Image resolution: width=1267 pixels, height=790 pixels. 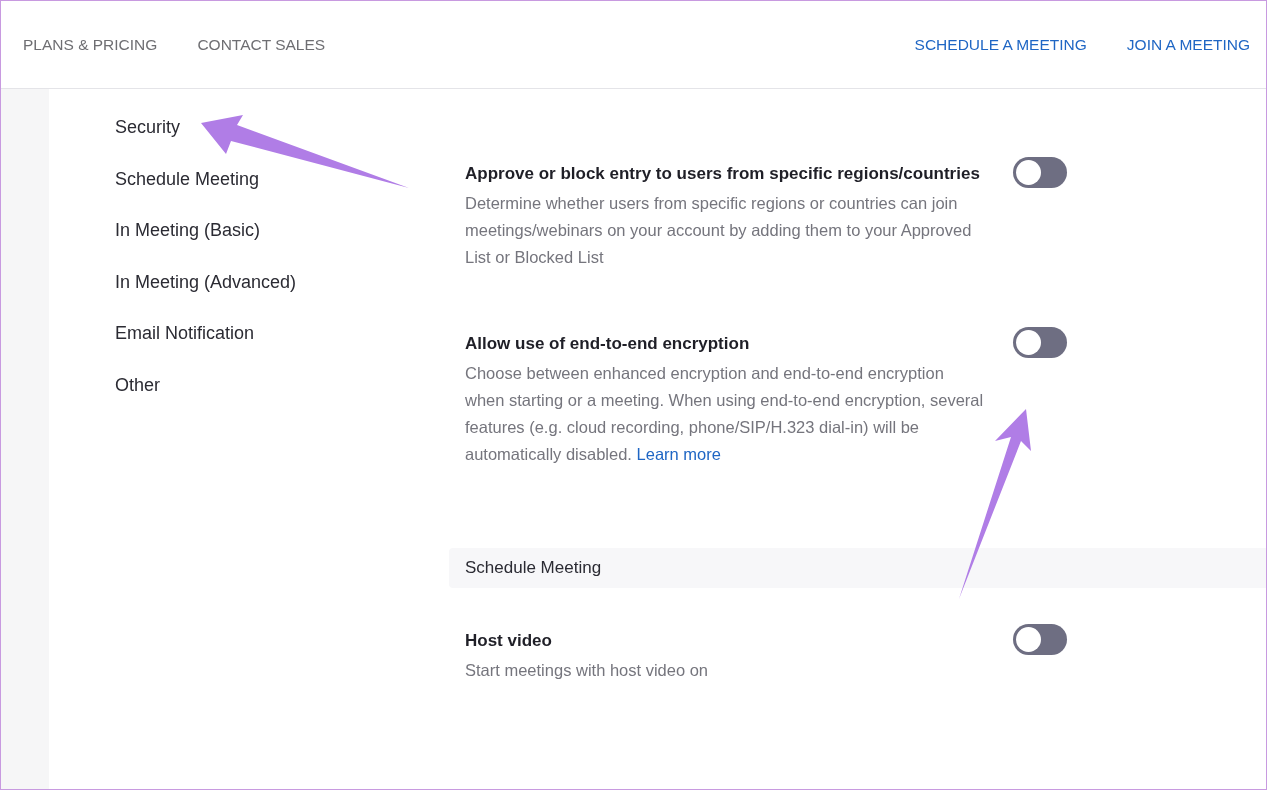 I want to click on nav-link-text: JOIN A MEETING, so click(x=1188, y=44).